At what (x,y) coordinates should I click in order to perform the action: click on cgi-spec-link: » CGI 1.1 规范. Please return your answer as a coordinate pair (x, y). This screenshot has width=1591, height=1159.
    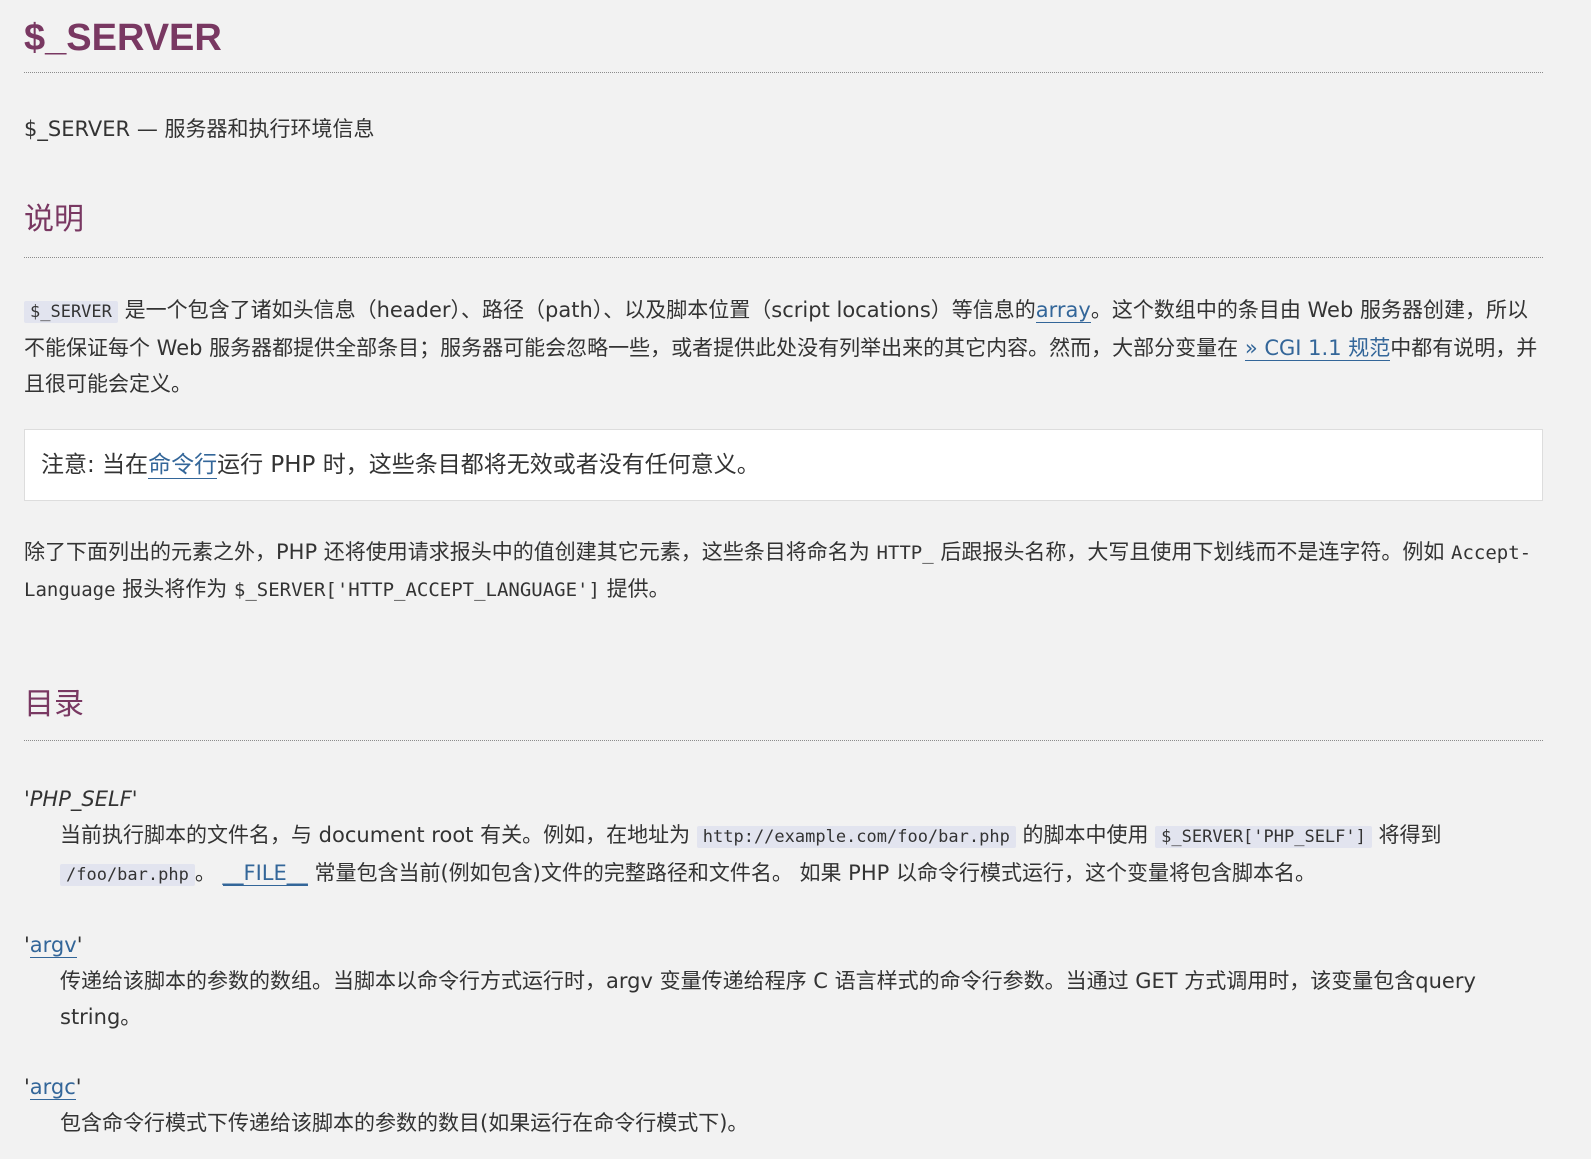
    Looking at the image, I should click on (1317, 348).